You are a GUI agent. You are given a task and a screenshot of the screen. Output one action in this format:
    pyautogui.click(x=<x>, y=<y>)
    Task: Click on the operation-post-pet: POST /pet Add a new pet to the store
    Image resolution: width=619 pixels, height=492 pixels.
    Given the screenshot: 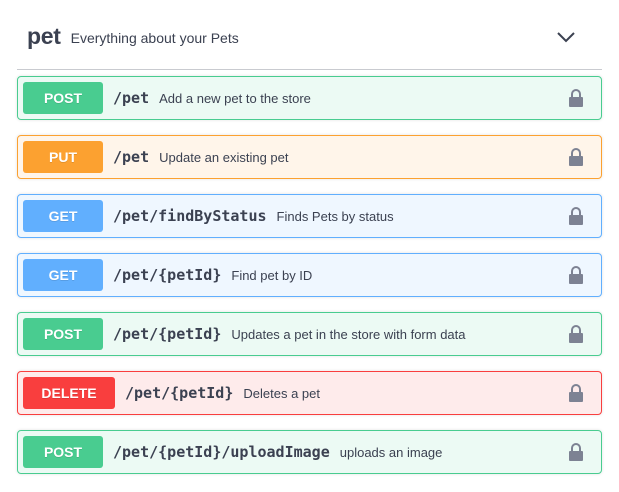 What is the action you would take?
    pyautogui.click(x=309, y=98)
    